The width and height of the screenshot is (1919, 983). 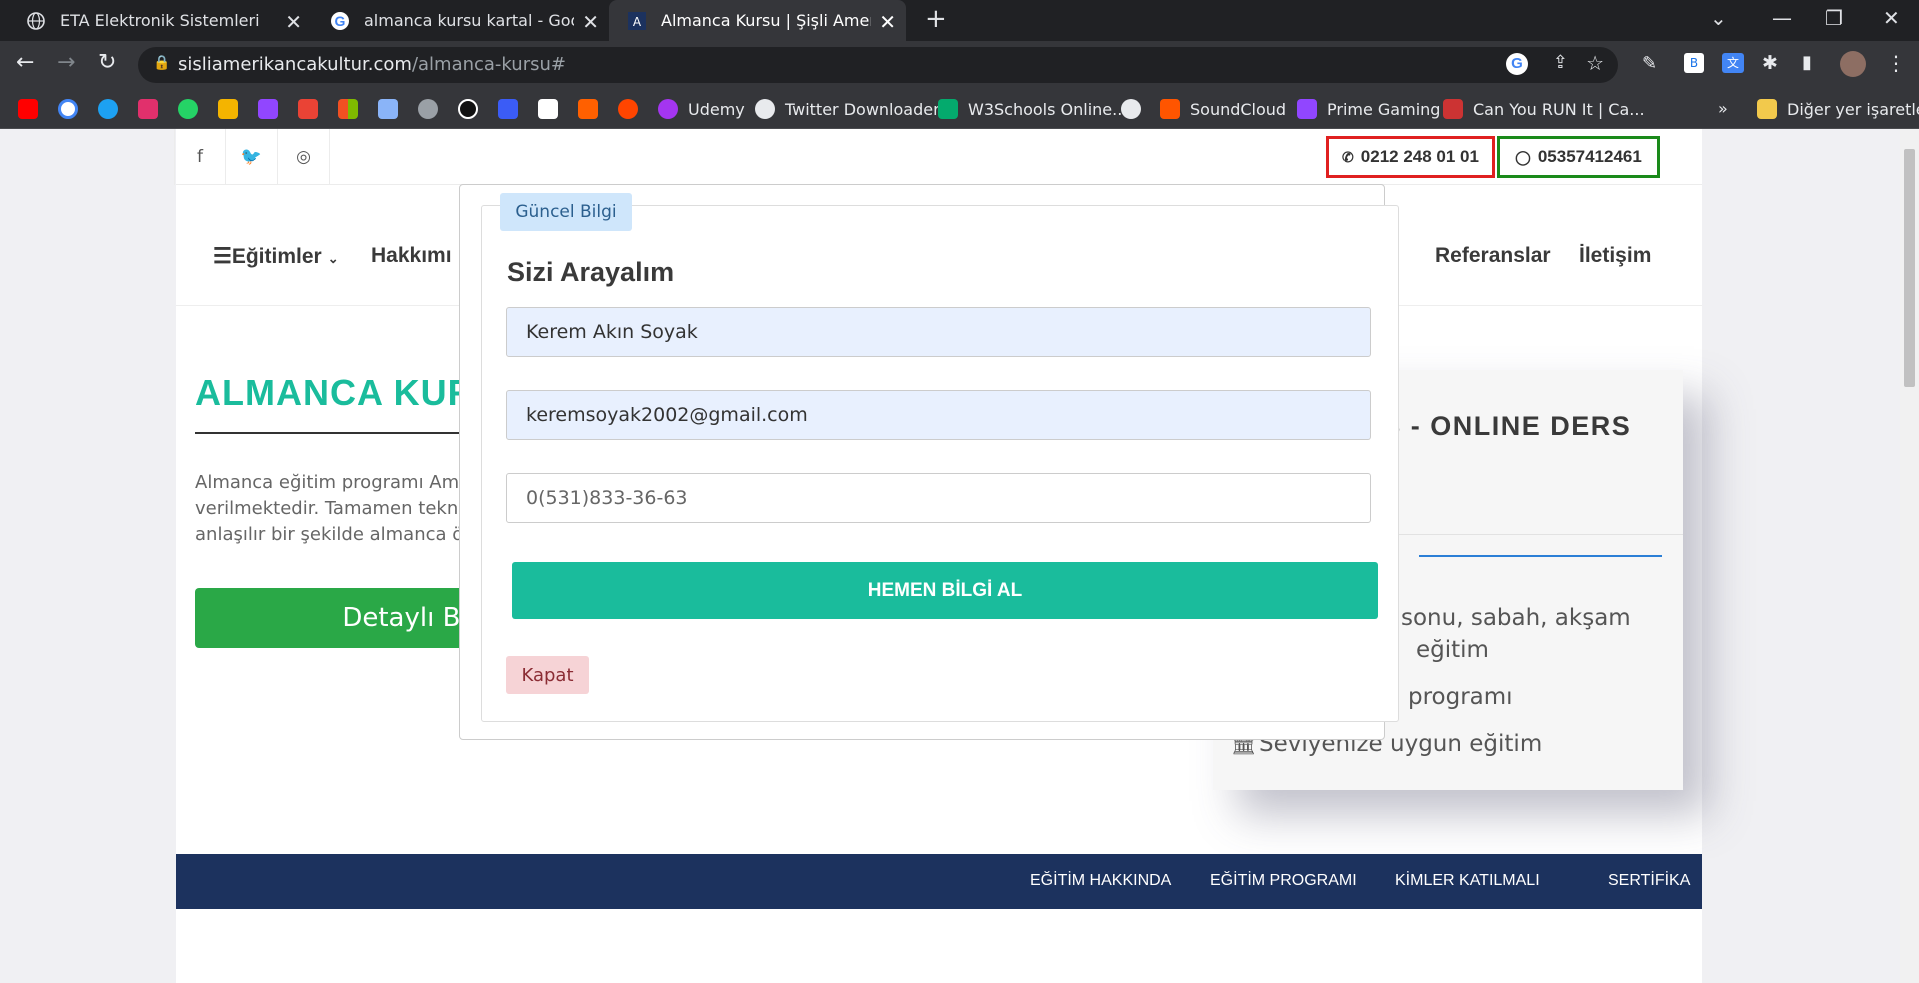 I want to click on tab-google-search: G almanca kursu kartal - Google'da ✕, so click(x=460, y=20).